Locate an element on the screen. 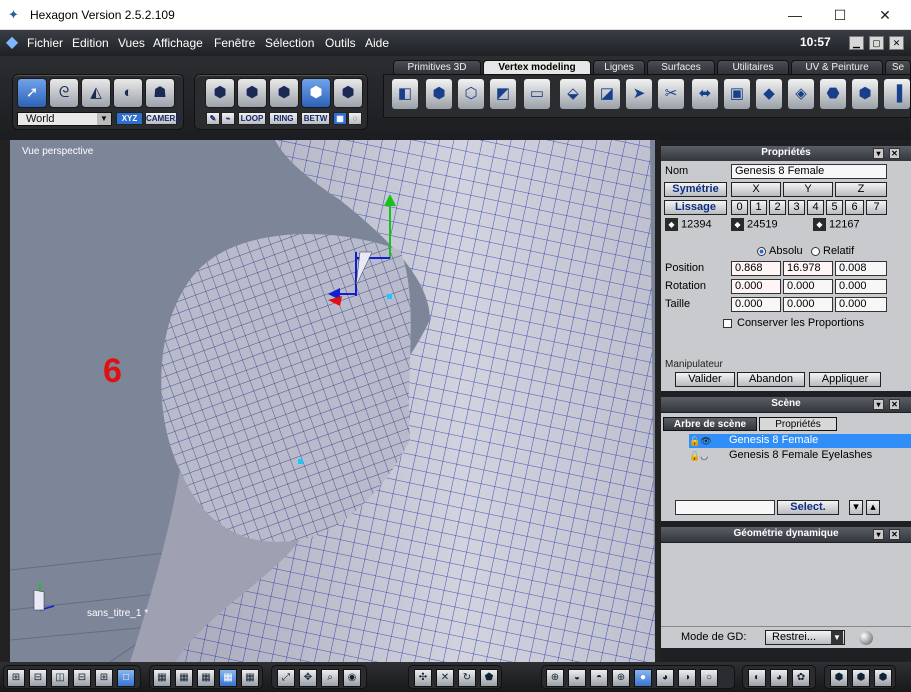  eye-icon: ◉ is located at coordinates (352, 678).